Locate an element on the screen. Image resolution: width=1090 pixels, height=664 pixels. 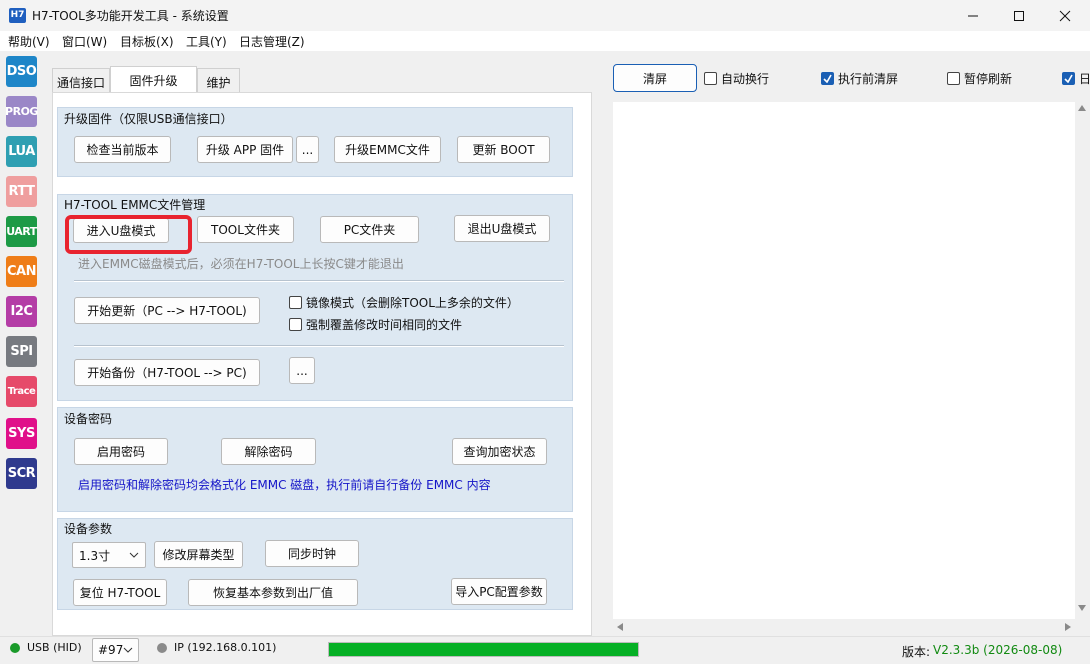
start-update-button: 开始更新（PC --> H7-TOOL) is located at coordinates (167, 310).